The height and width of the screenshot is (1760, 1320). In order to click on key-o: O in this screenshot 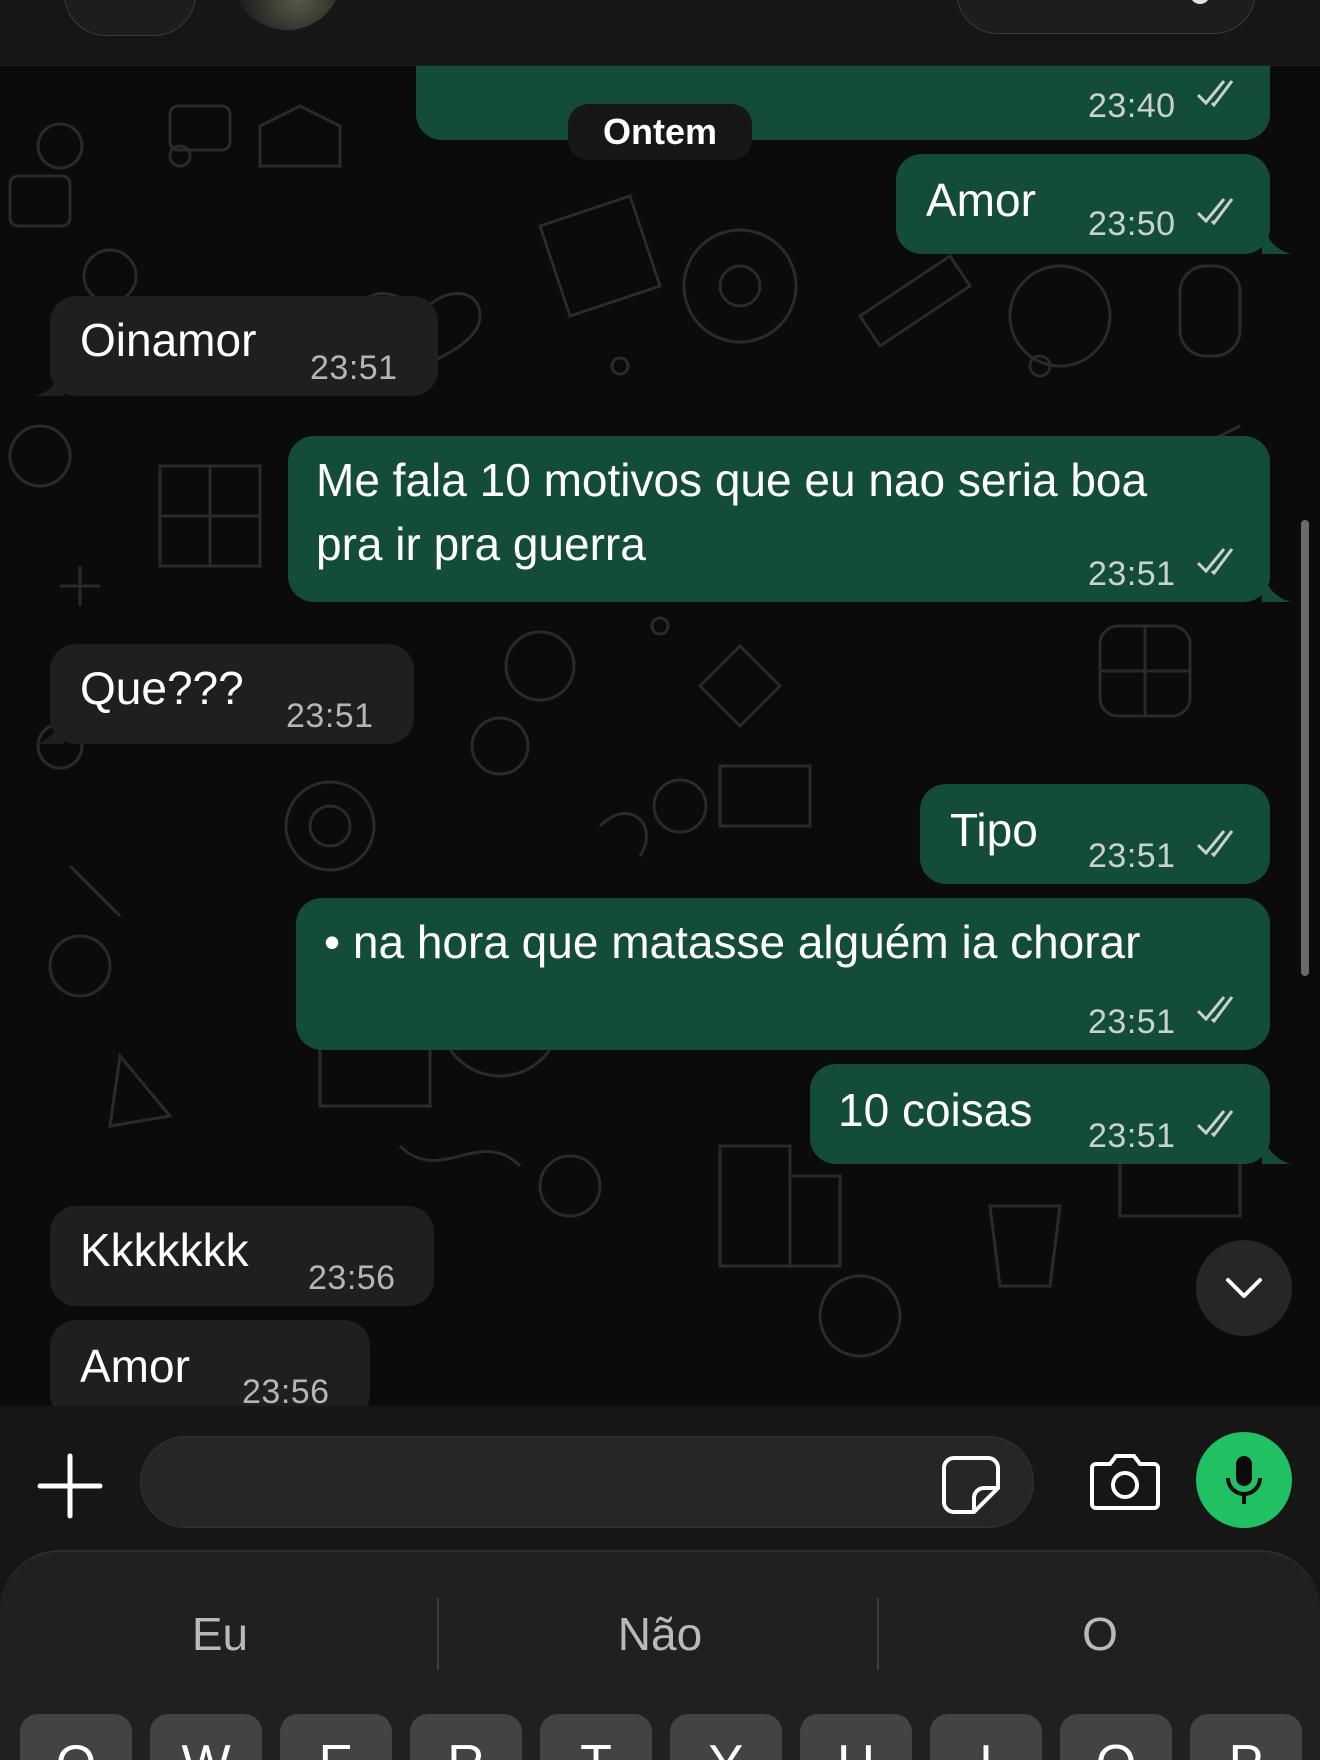, I will do `click(1116, 1737)`.